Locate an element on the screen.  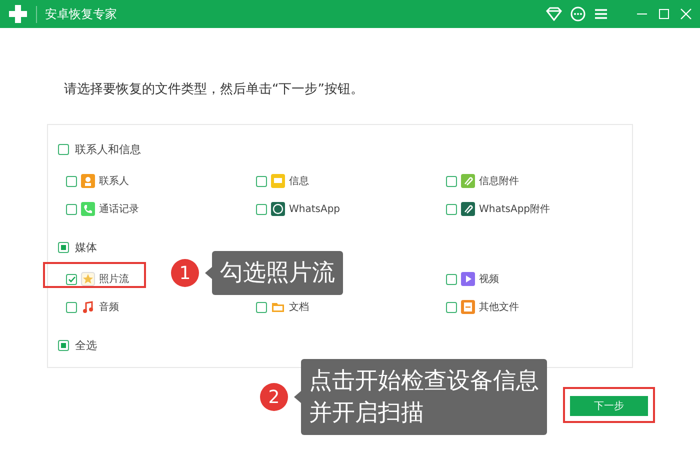
next-button: 下一步 is located at coordinates (609, 406).